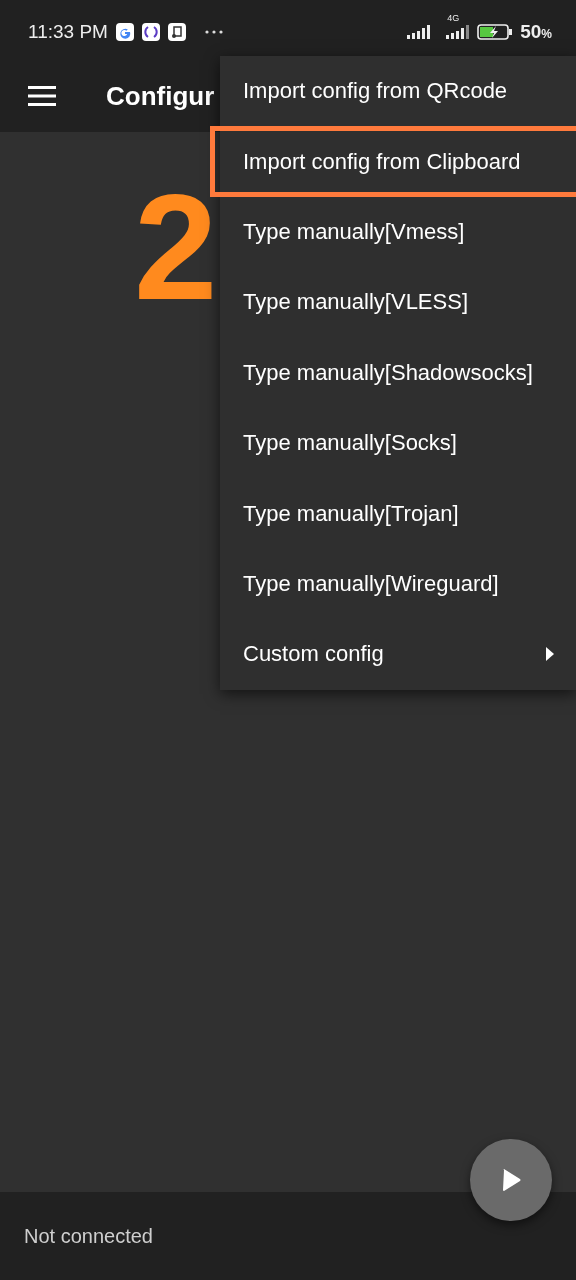 The height and width of the screenshot is (1280, 576). What do you see at coordinates (398, 584) in the screenshot?
I see `menu-item: Type manually[Wireguard]` at bounding box center [398, 584].